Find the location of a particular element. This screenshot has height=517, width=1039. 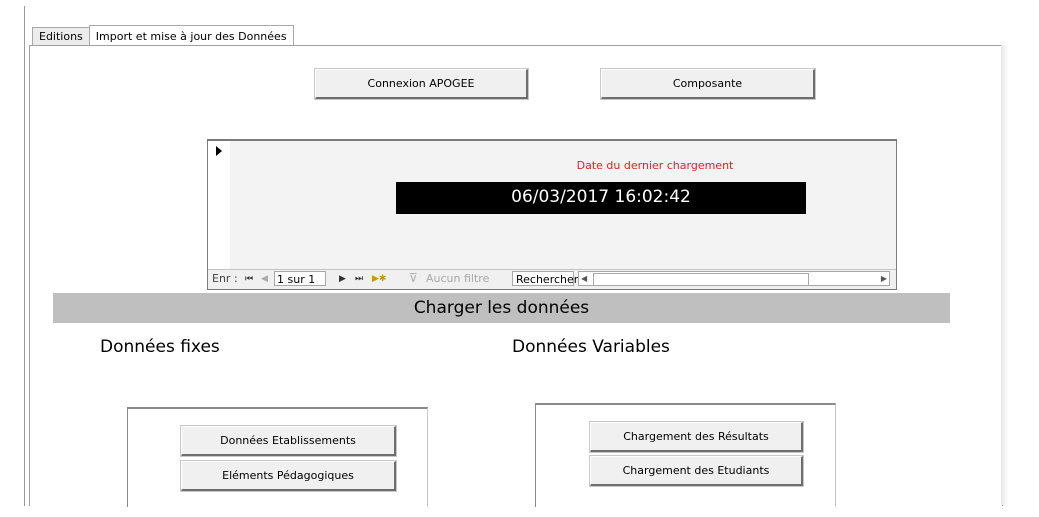

elements-pedagogiques-button: Eléments Pédagogiques is located at coordinates (288, 476).